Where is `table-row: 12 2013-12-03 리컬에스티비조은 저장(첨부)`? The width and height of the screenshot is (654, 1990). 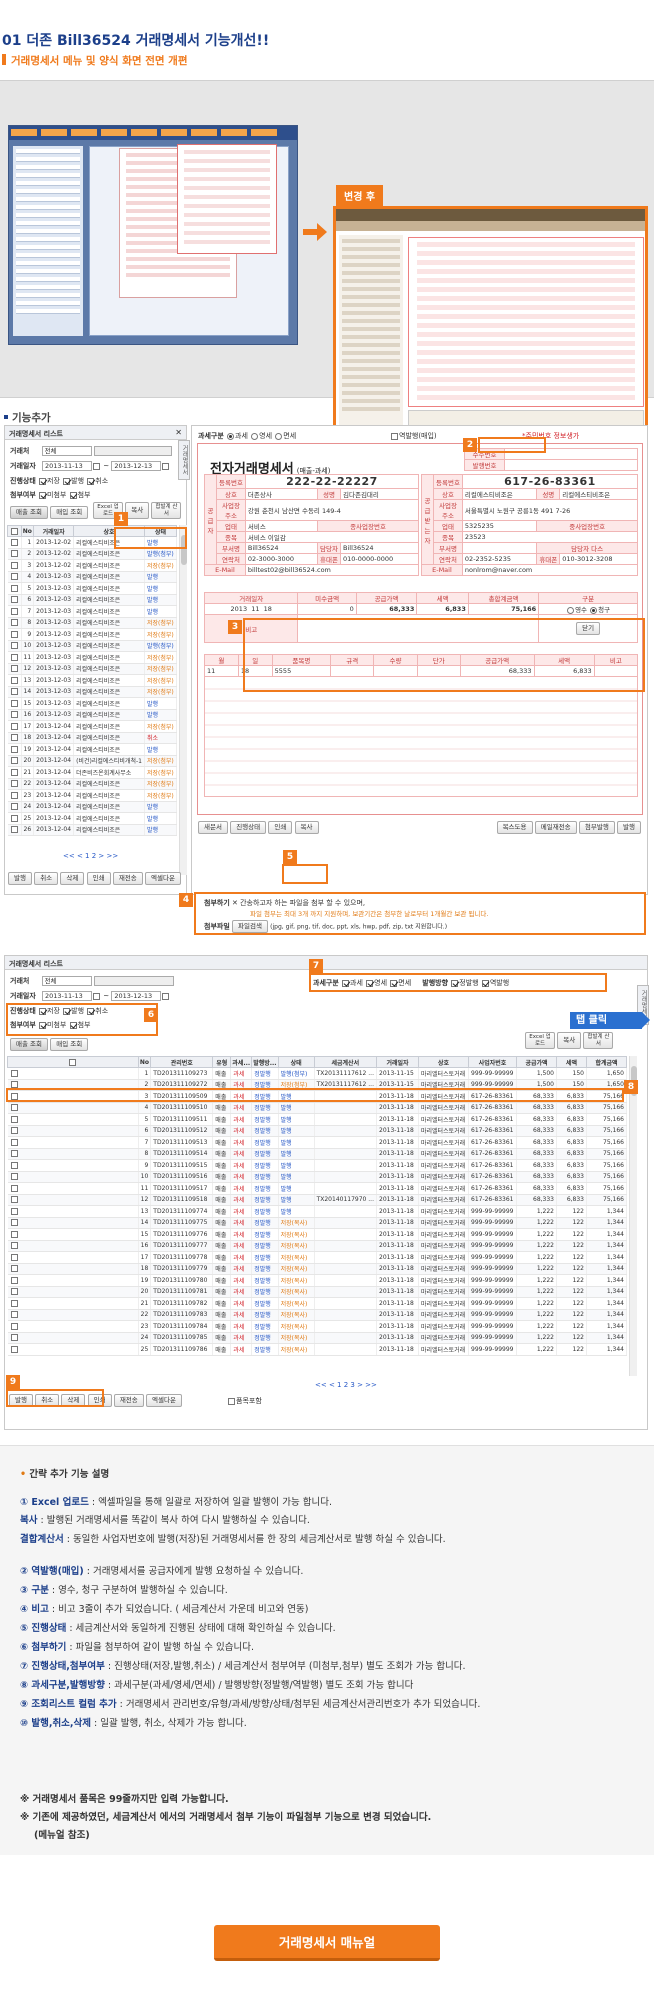 table-row: 12 2013-12-03 리컬에스티비조은 저장(첨부) is located at coordinates (92, 669).